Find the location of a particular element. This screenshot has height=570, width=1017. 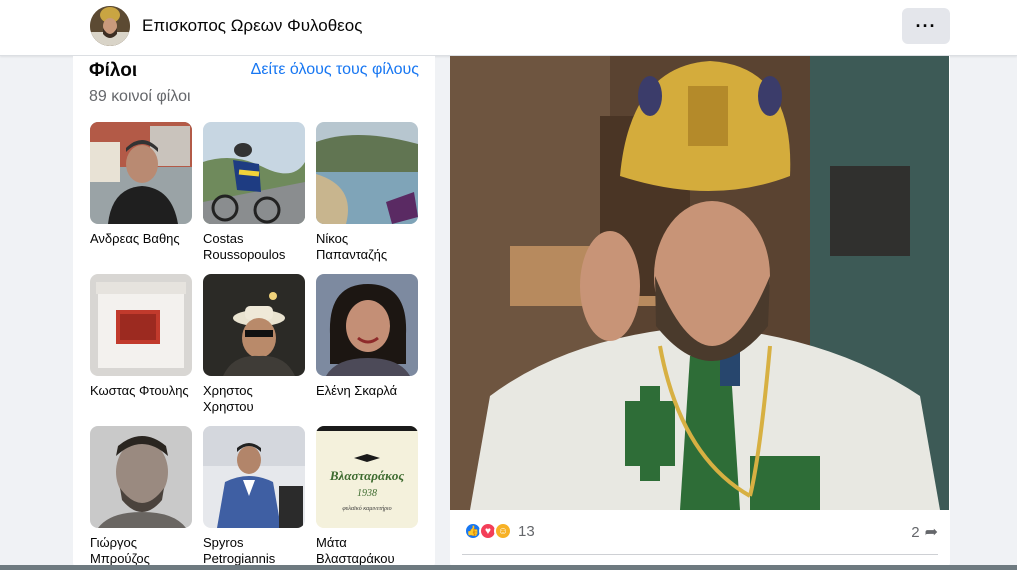

friend-card: Νίκος Παπανταζής is located at coordinates (367, 192).